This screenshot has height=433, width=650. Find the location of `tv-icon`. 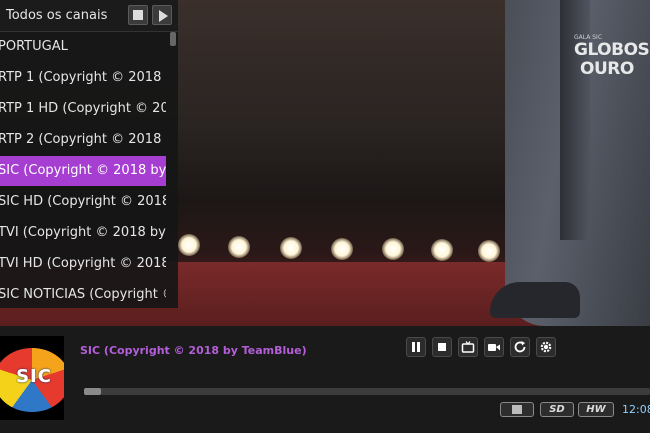

tv-icon is located at coordinates (468, 347).